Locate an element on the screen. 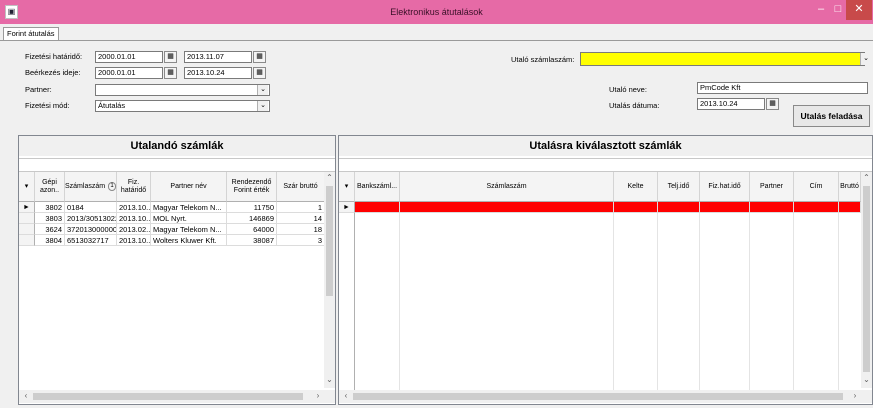 The width and height of the screenshot is (873, 408). right-grid-horizontal-scrollbar: ‹ › is located at coordinates (605, 396).